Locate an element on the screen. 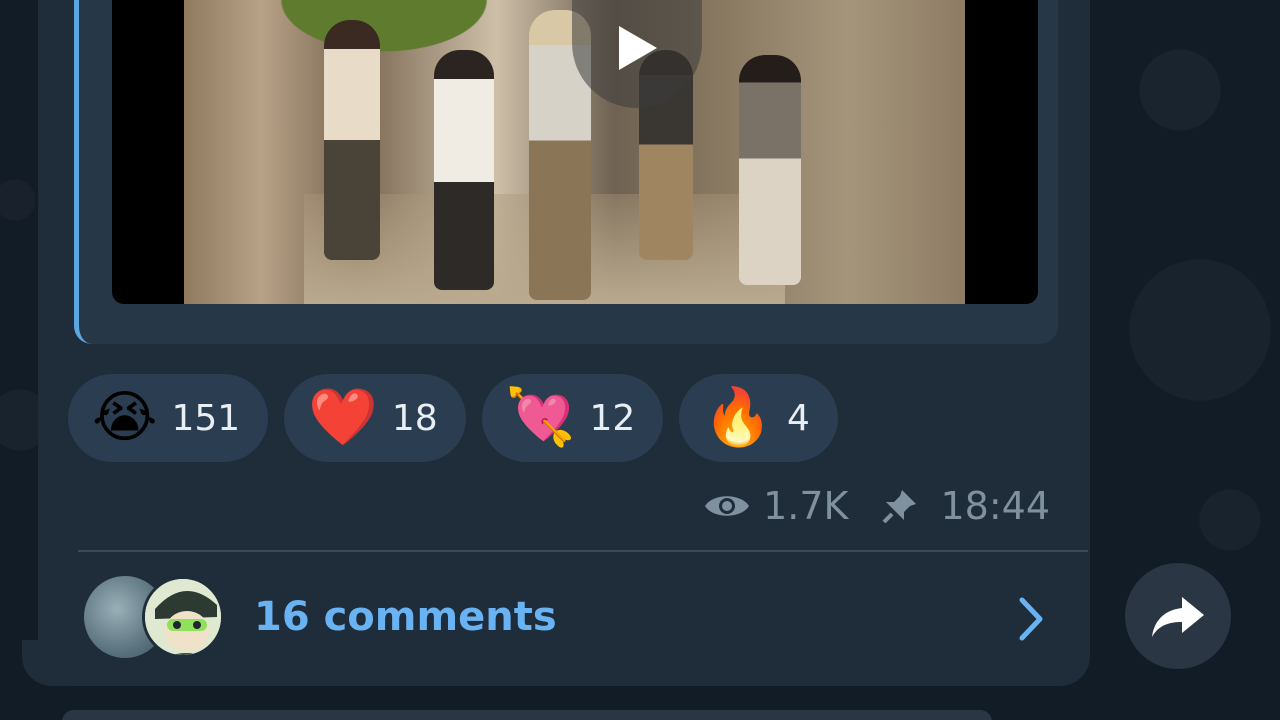 The width and height of the screenshot is (1280, 720). reaction-heart-arrow: 💘 12 is located at coordinates (572, 418).